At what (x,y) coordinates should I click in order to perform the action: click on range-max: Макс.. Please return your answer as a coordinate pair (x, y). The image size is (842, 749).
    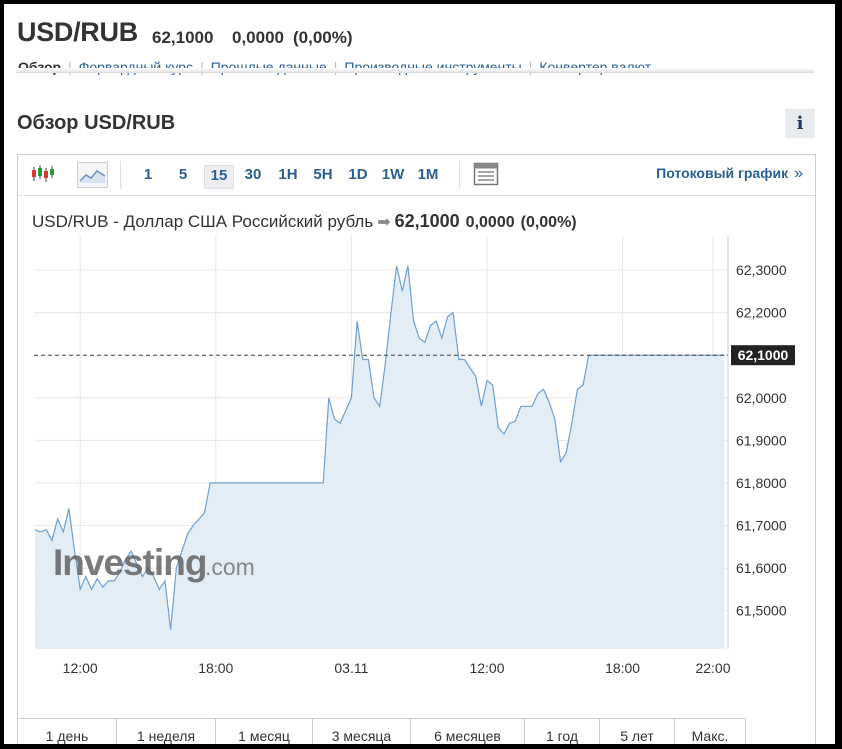
    Looking at the image, I should click on (710, 731).